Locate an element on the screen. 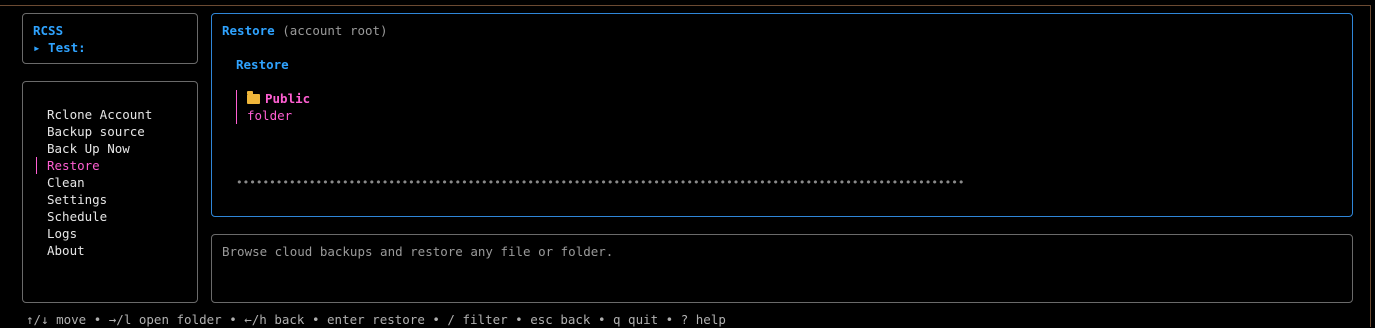 This screenshot has width=1375, height=328. section-title: Restore is located at coordinates (262, 64).